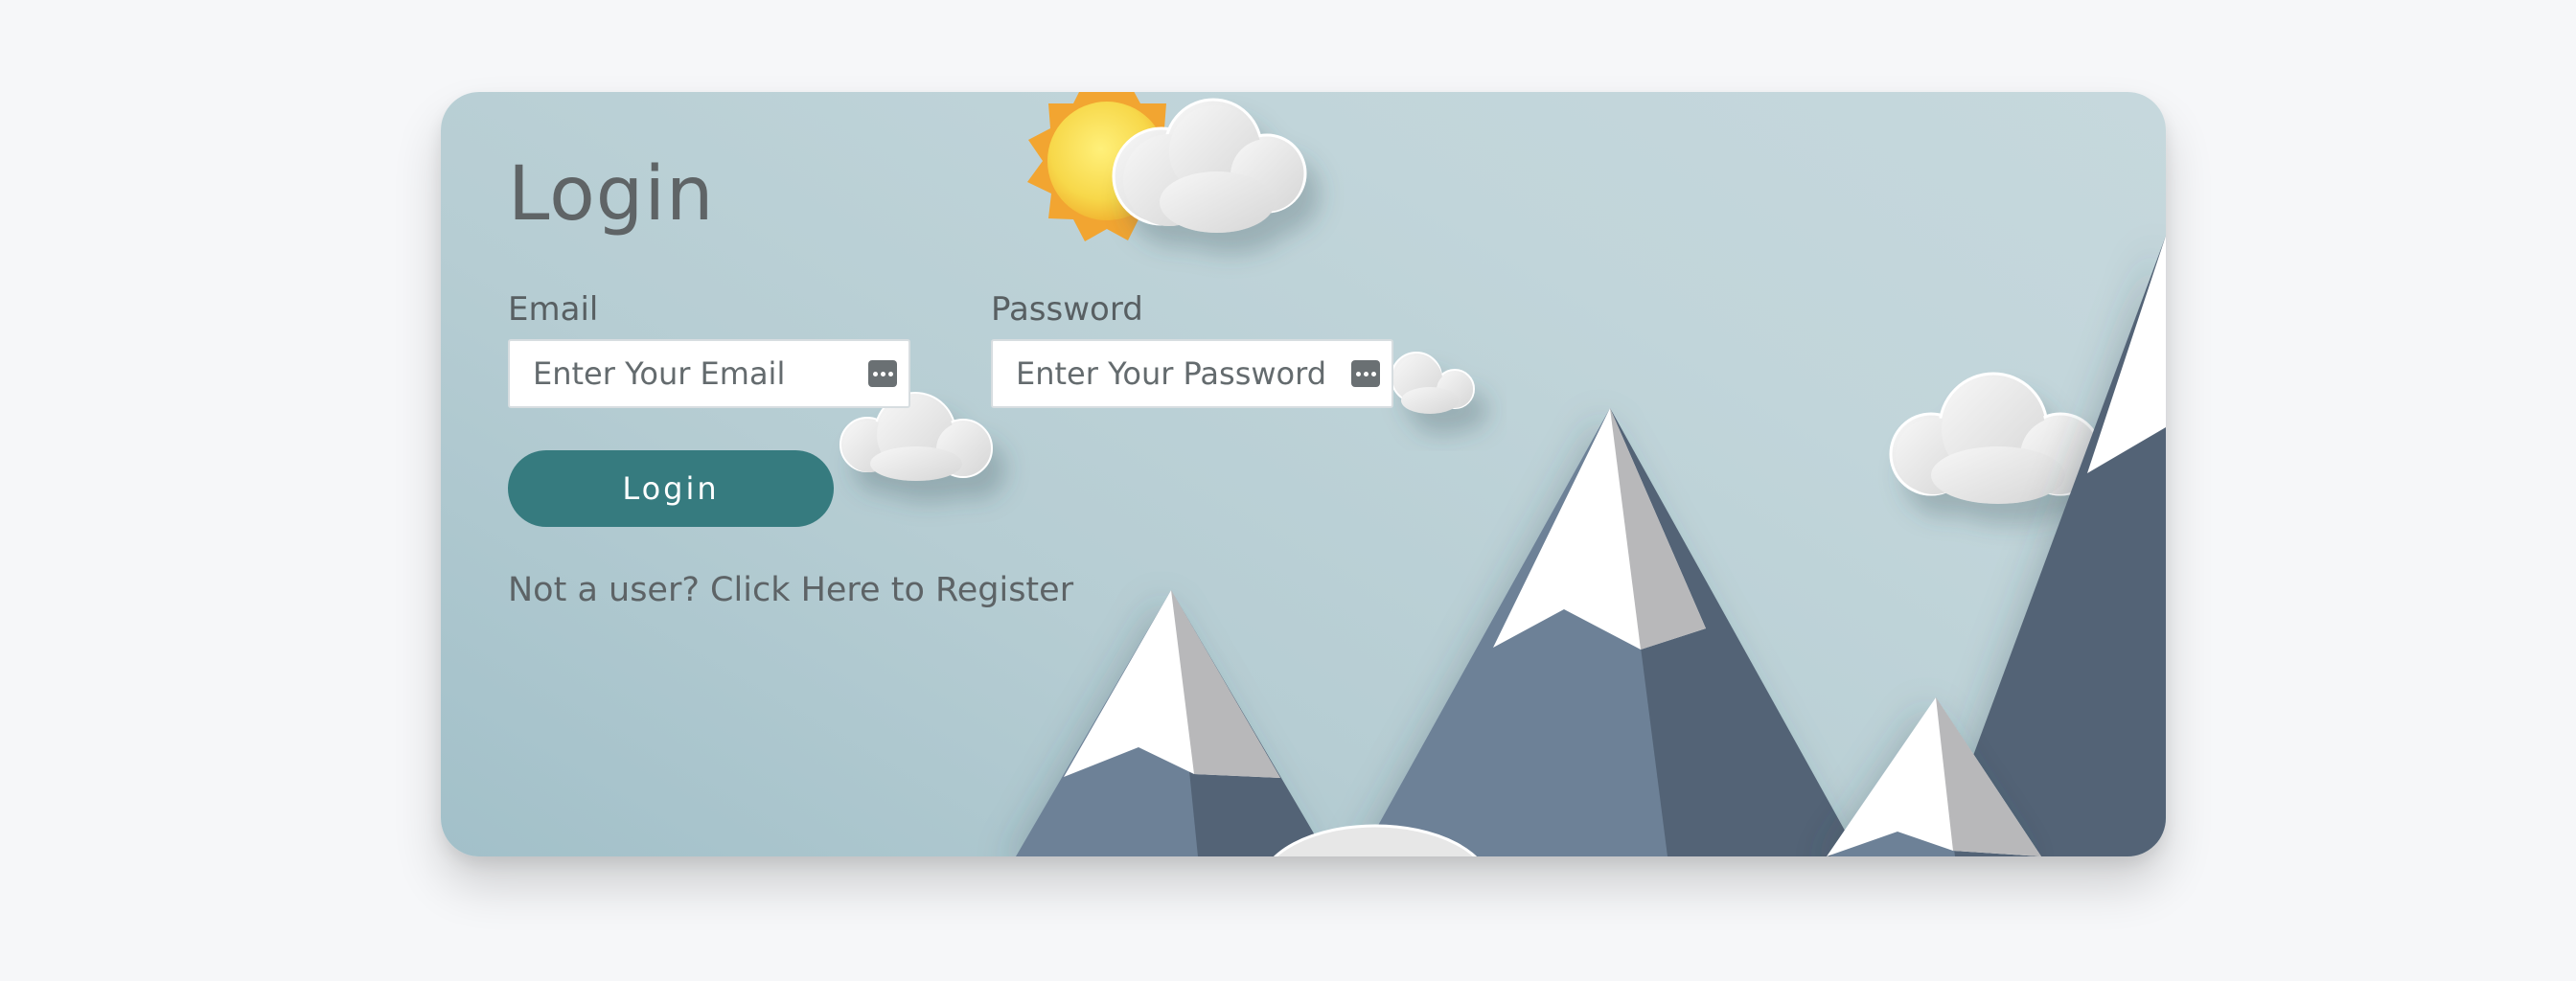  I want to click on password-field, so click(1192, 374).